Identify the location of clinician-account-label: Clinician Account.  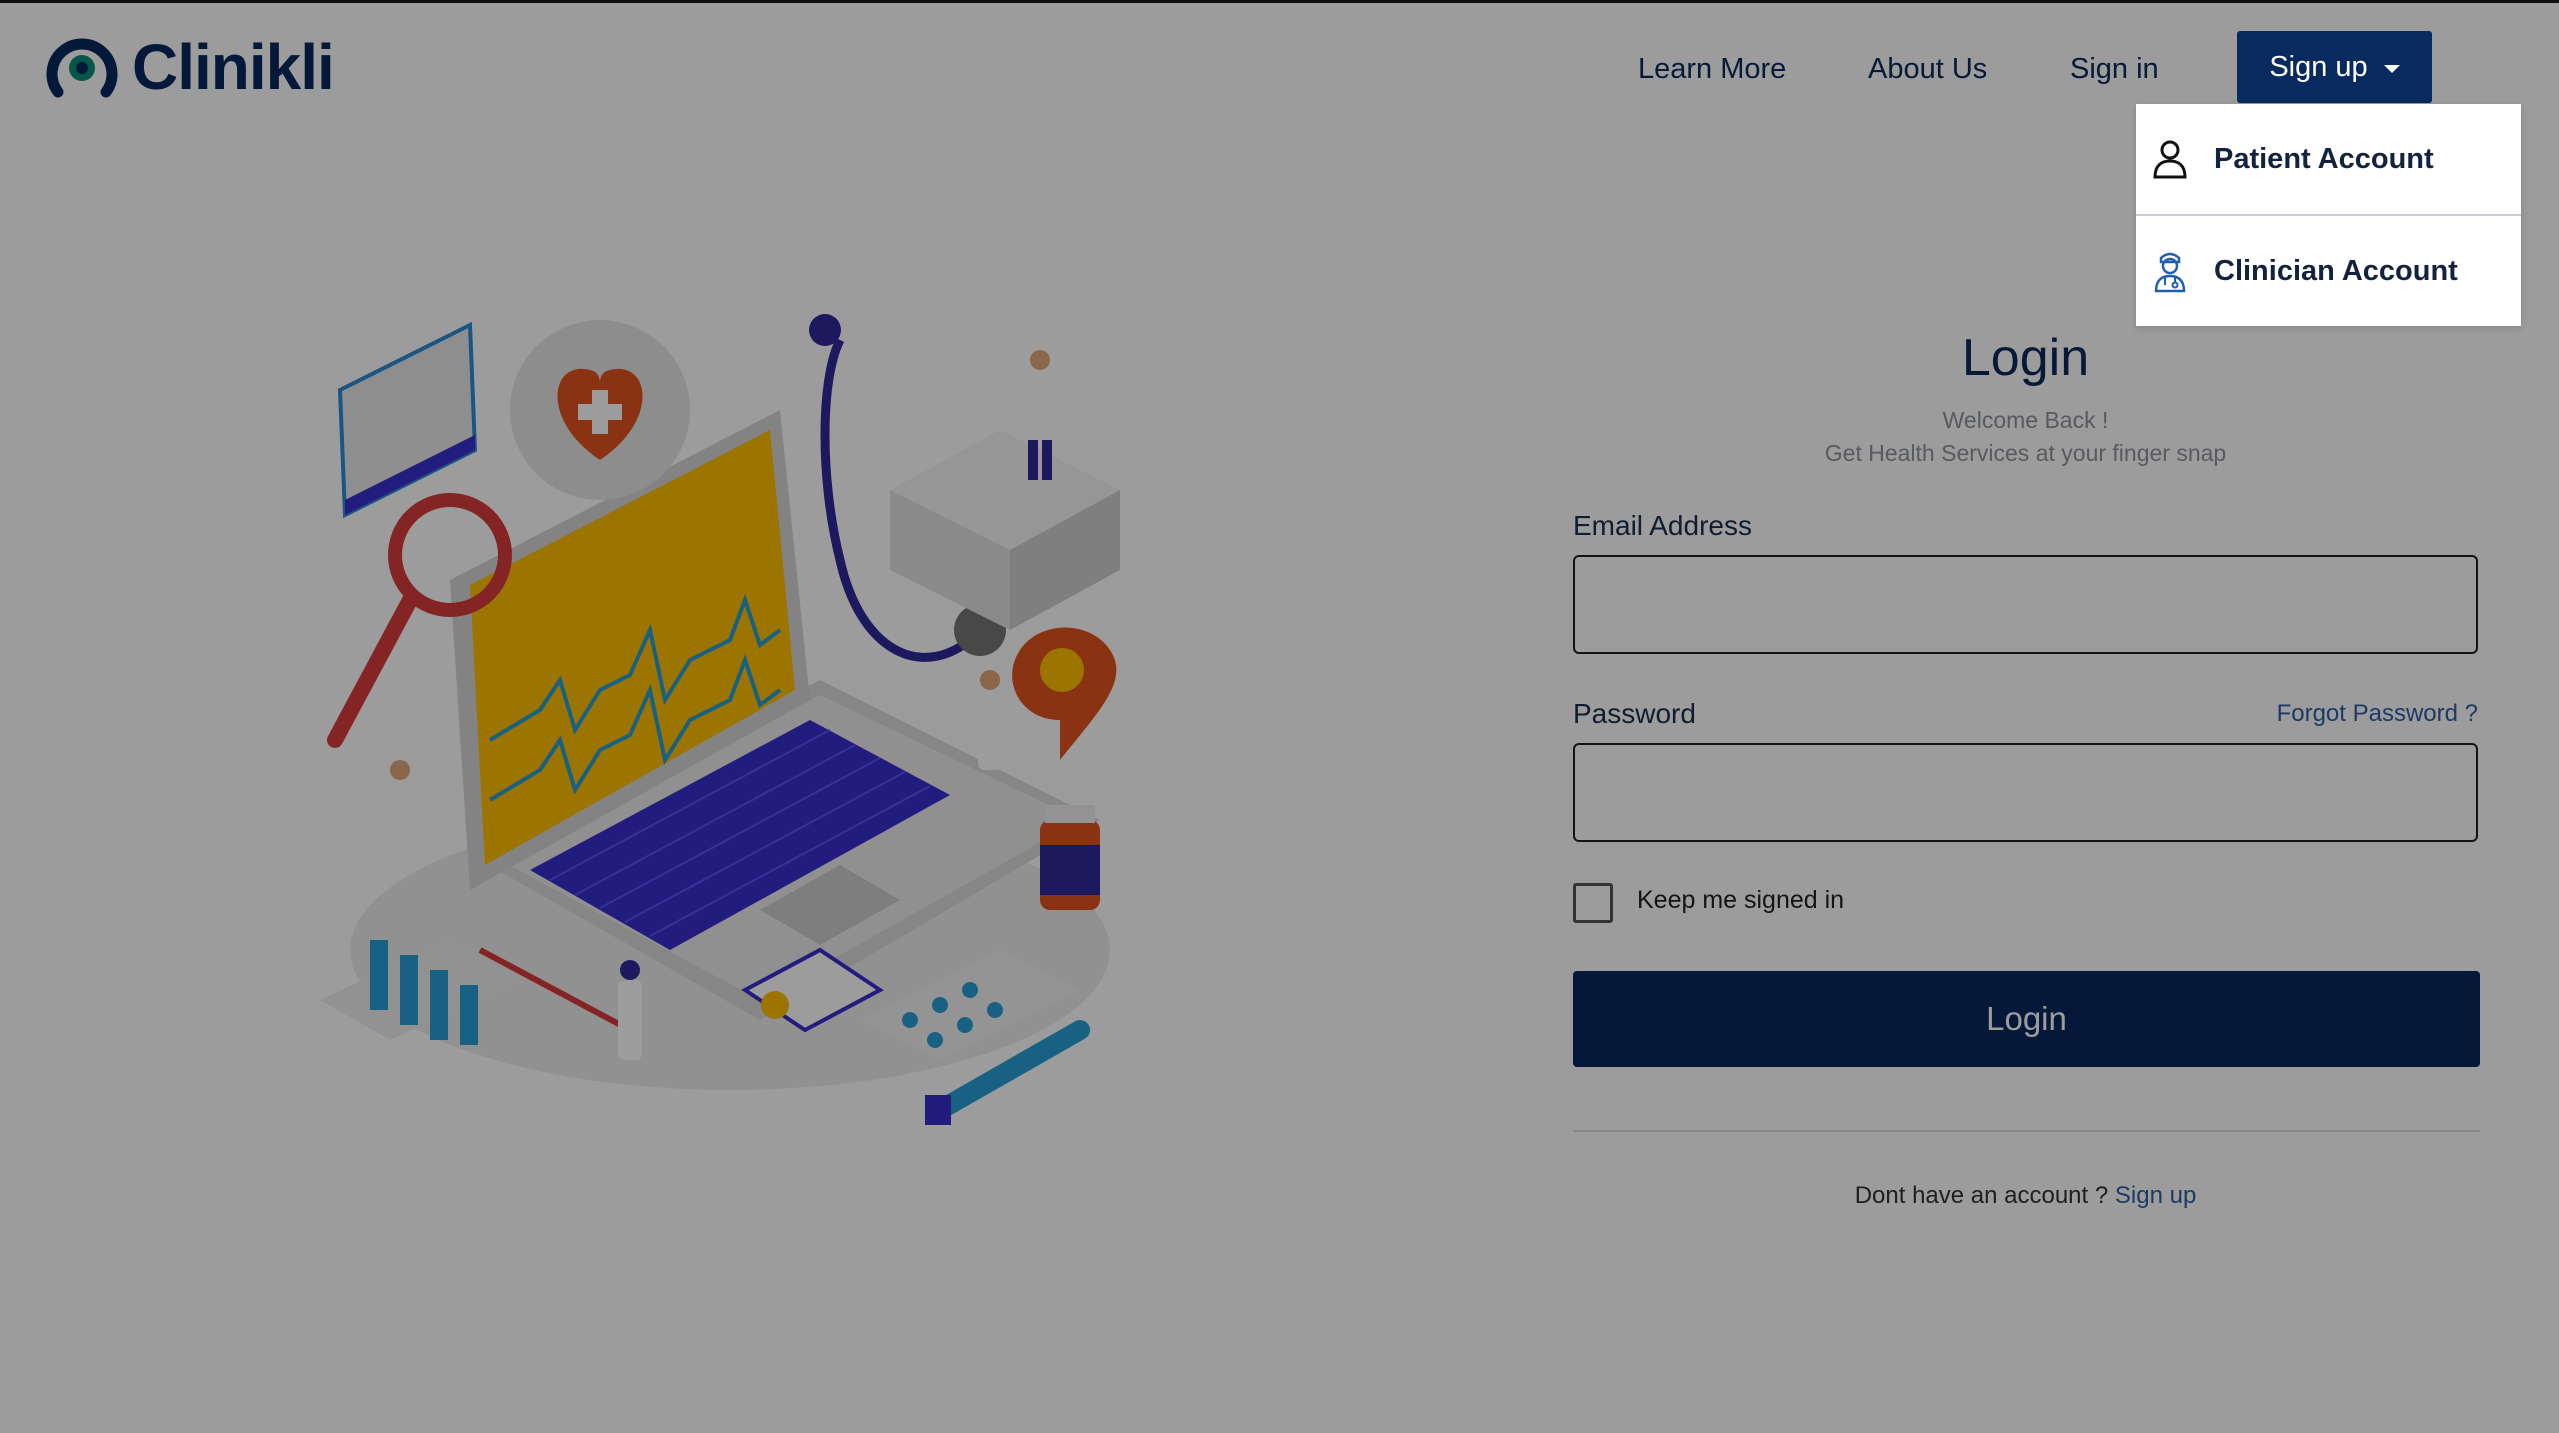
(2336, 270).